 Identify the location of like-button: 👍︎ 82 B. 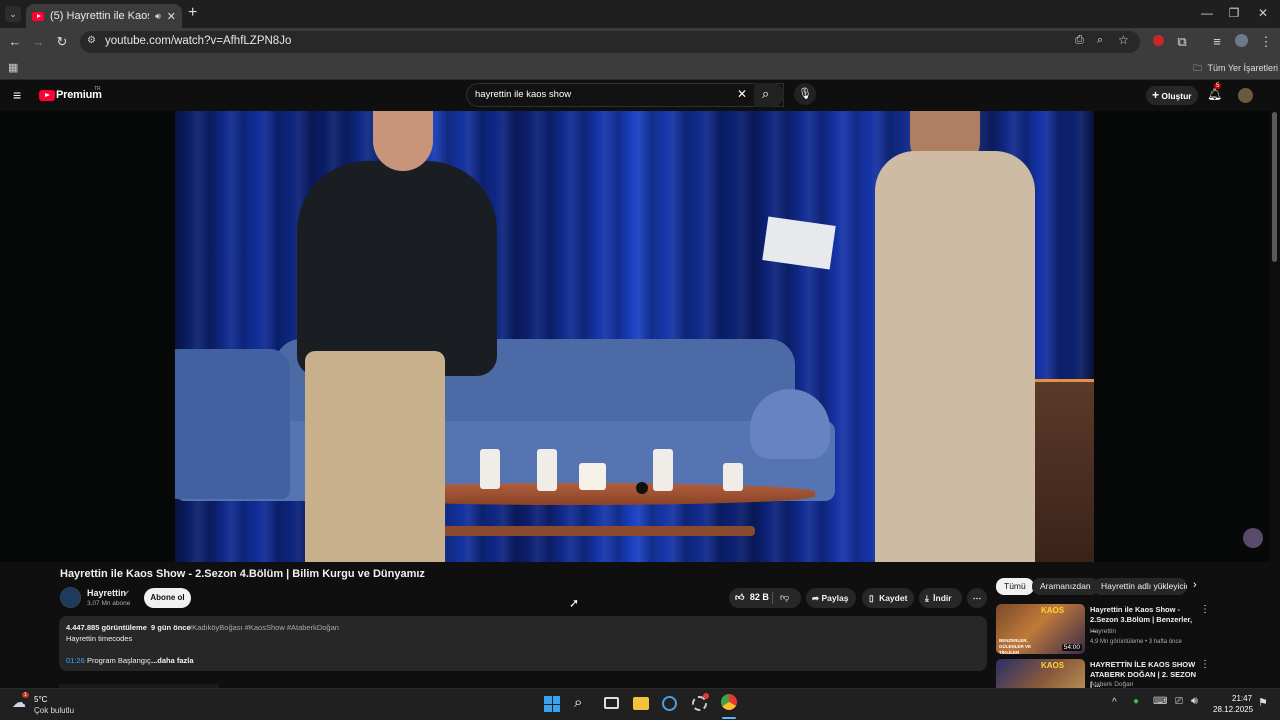
(752, 597).